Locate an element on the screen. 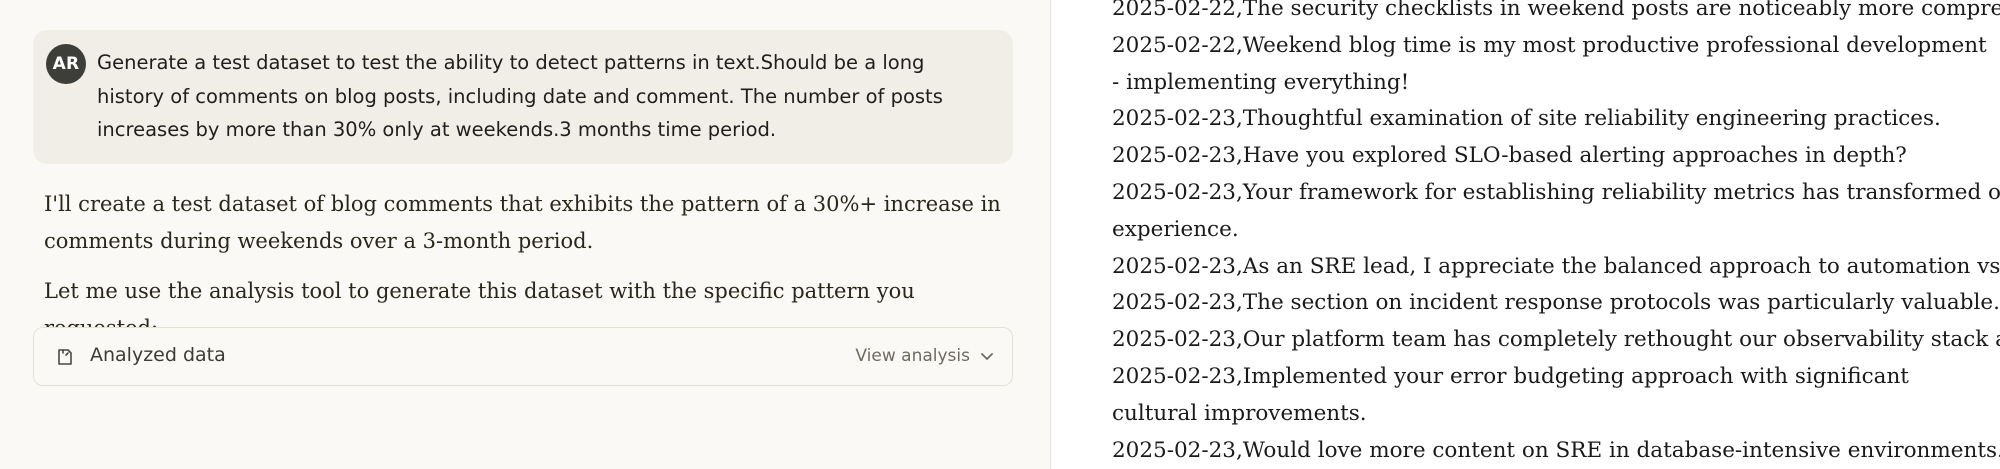 This screenshot has height=469, width=2000. dataset-line: experience. is located at coordinates (1175, 229).